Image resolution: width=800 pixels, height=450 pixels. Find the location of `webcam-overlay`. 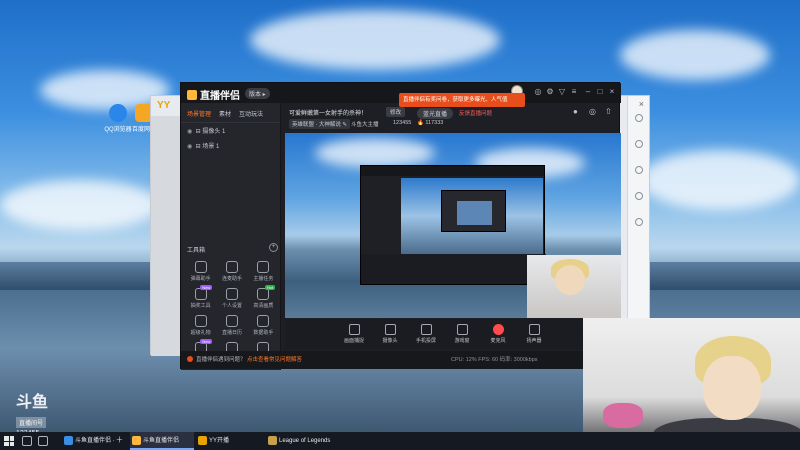

webcam-overlay is located at coordinates (691, 384).